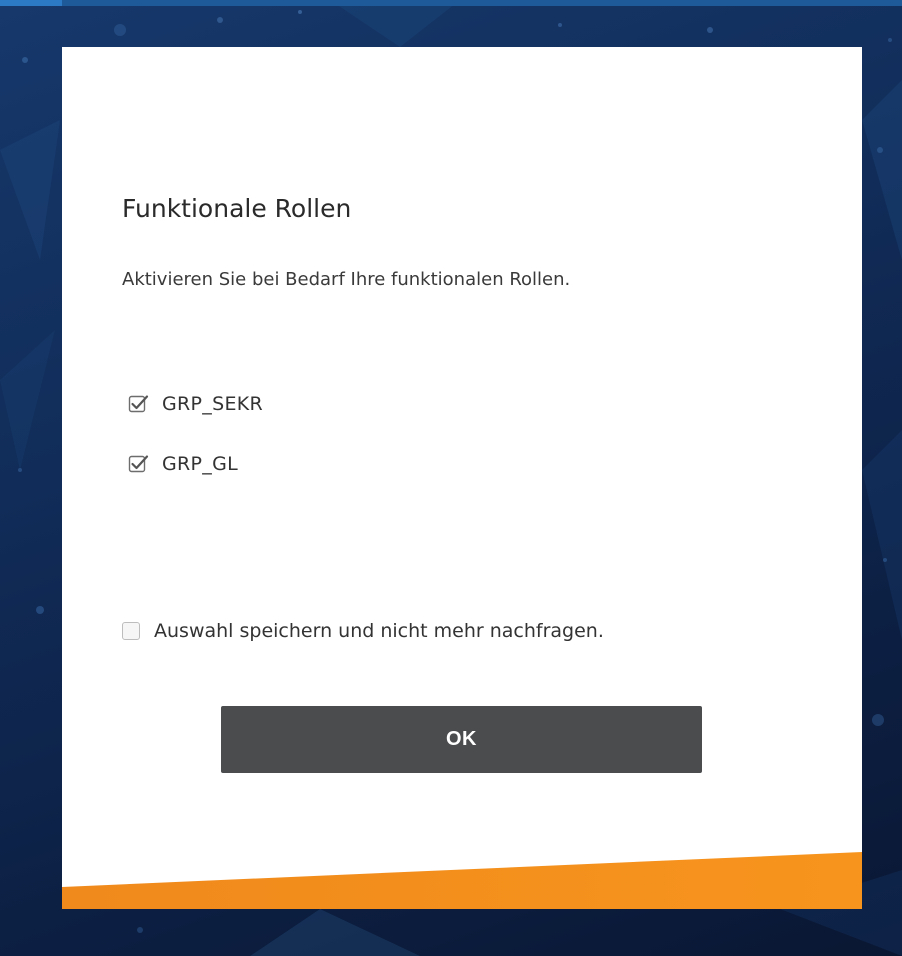 The width and height of the screenshot is (902, 956). What do you see at coordinates (451, 3) in the screenshot?
I see `top-strip` at bounding box center [451, 3].